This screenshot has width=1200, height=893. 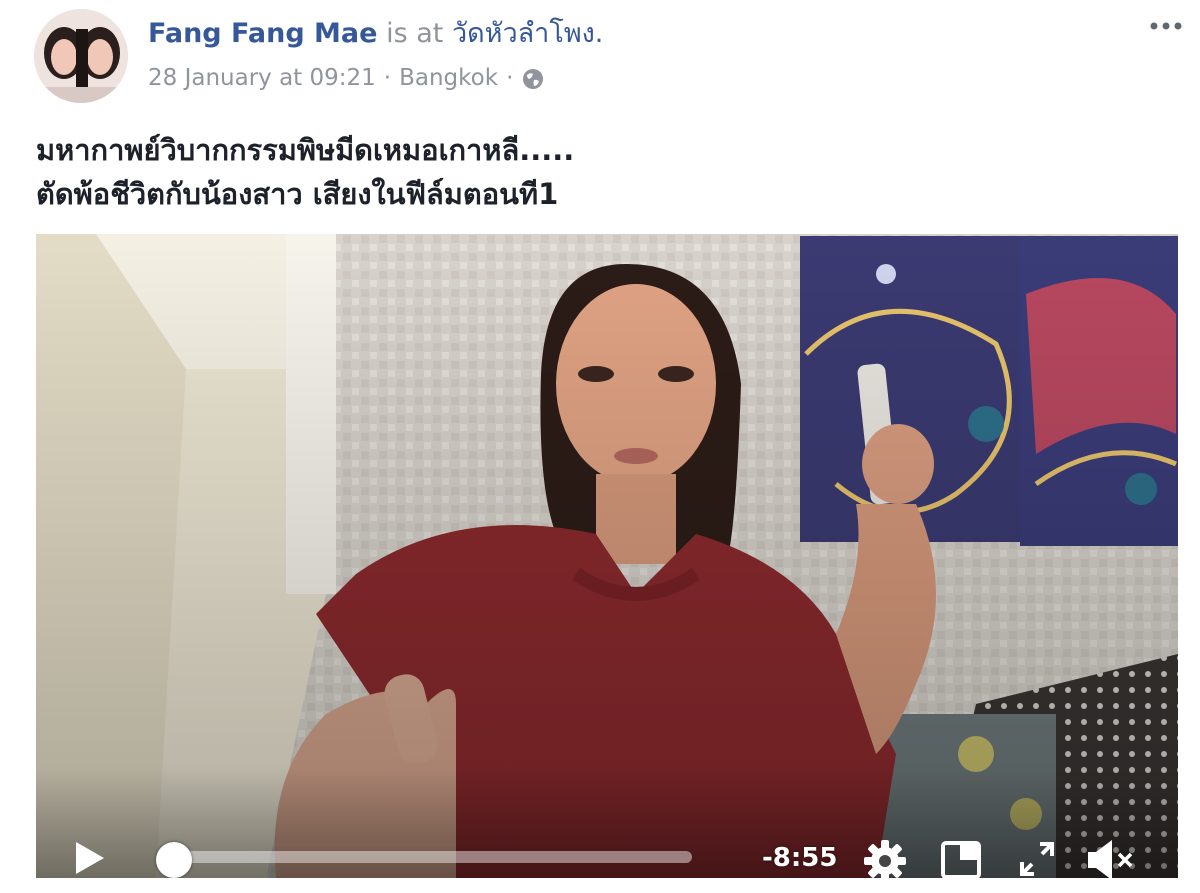 I want to click on location-link: Bangkok, so click(x=448, y=78).